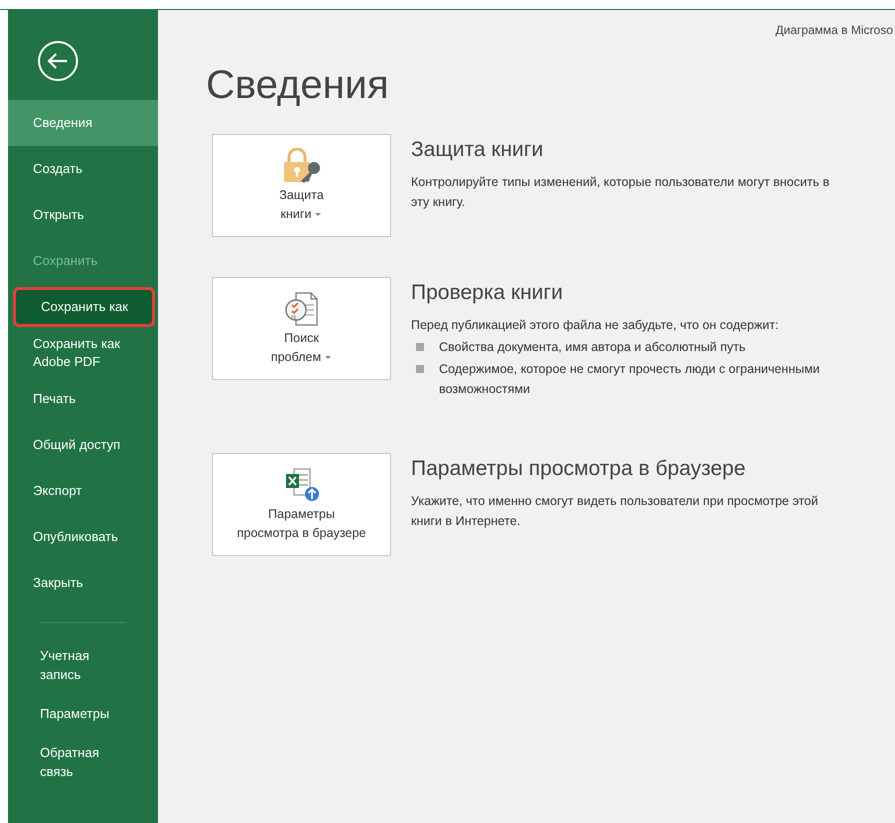  Describe the element at coordinates (301, 504) in the screenshot. I see `section-button: Параметры просмотра в браузере` at that location.